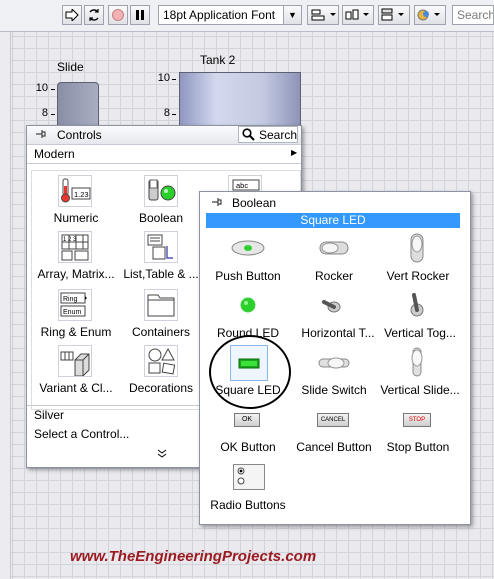  What do you see at coordinates (250, 372) in the screenshot?
I see `annotation-circle` at bounding box center [250, 372].